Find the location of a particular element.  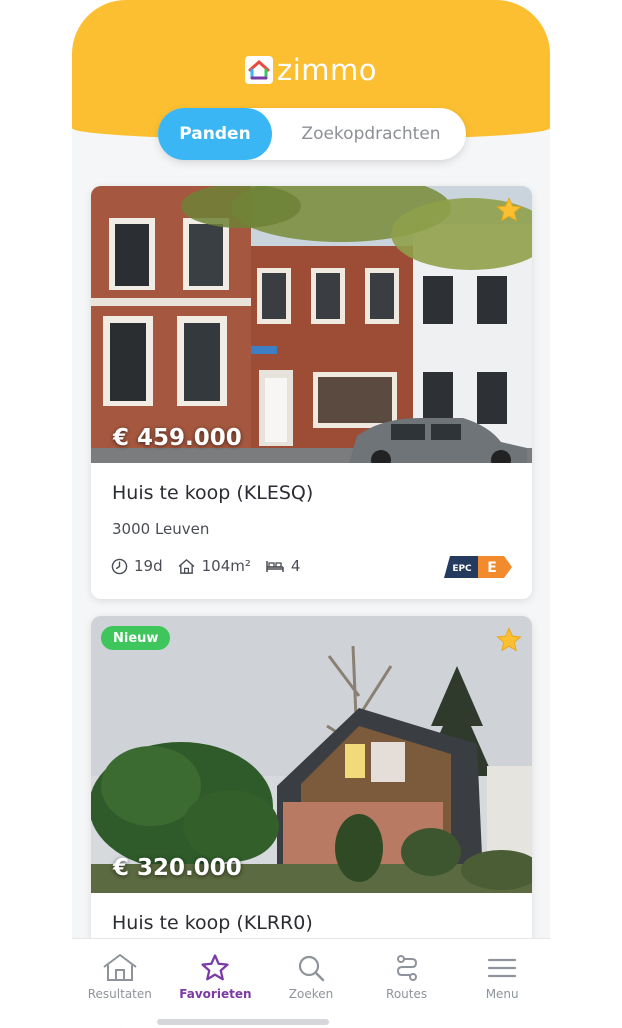

listing-bedrooms: 4 is located at coordinates (283, 566).